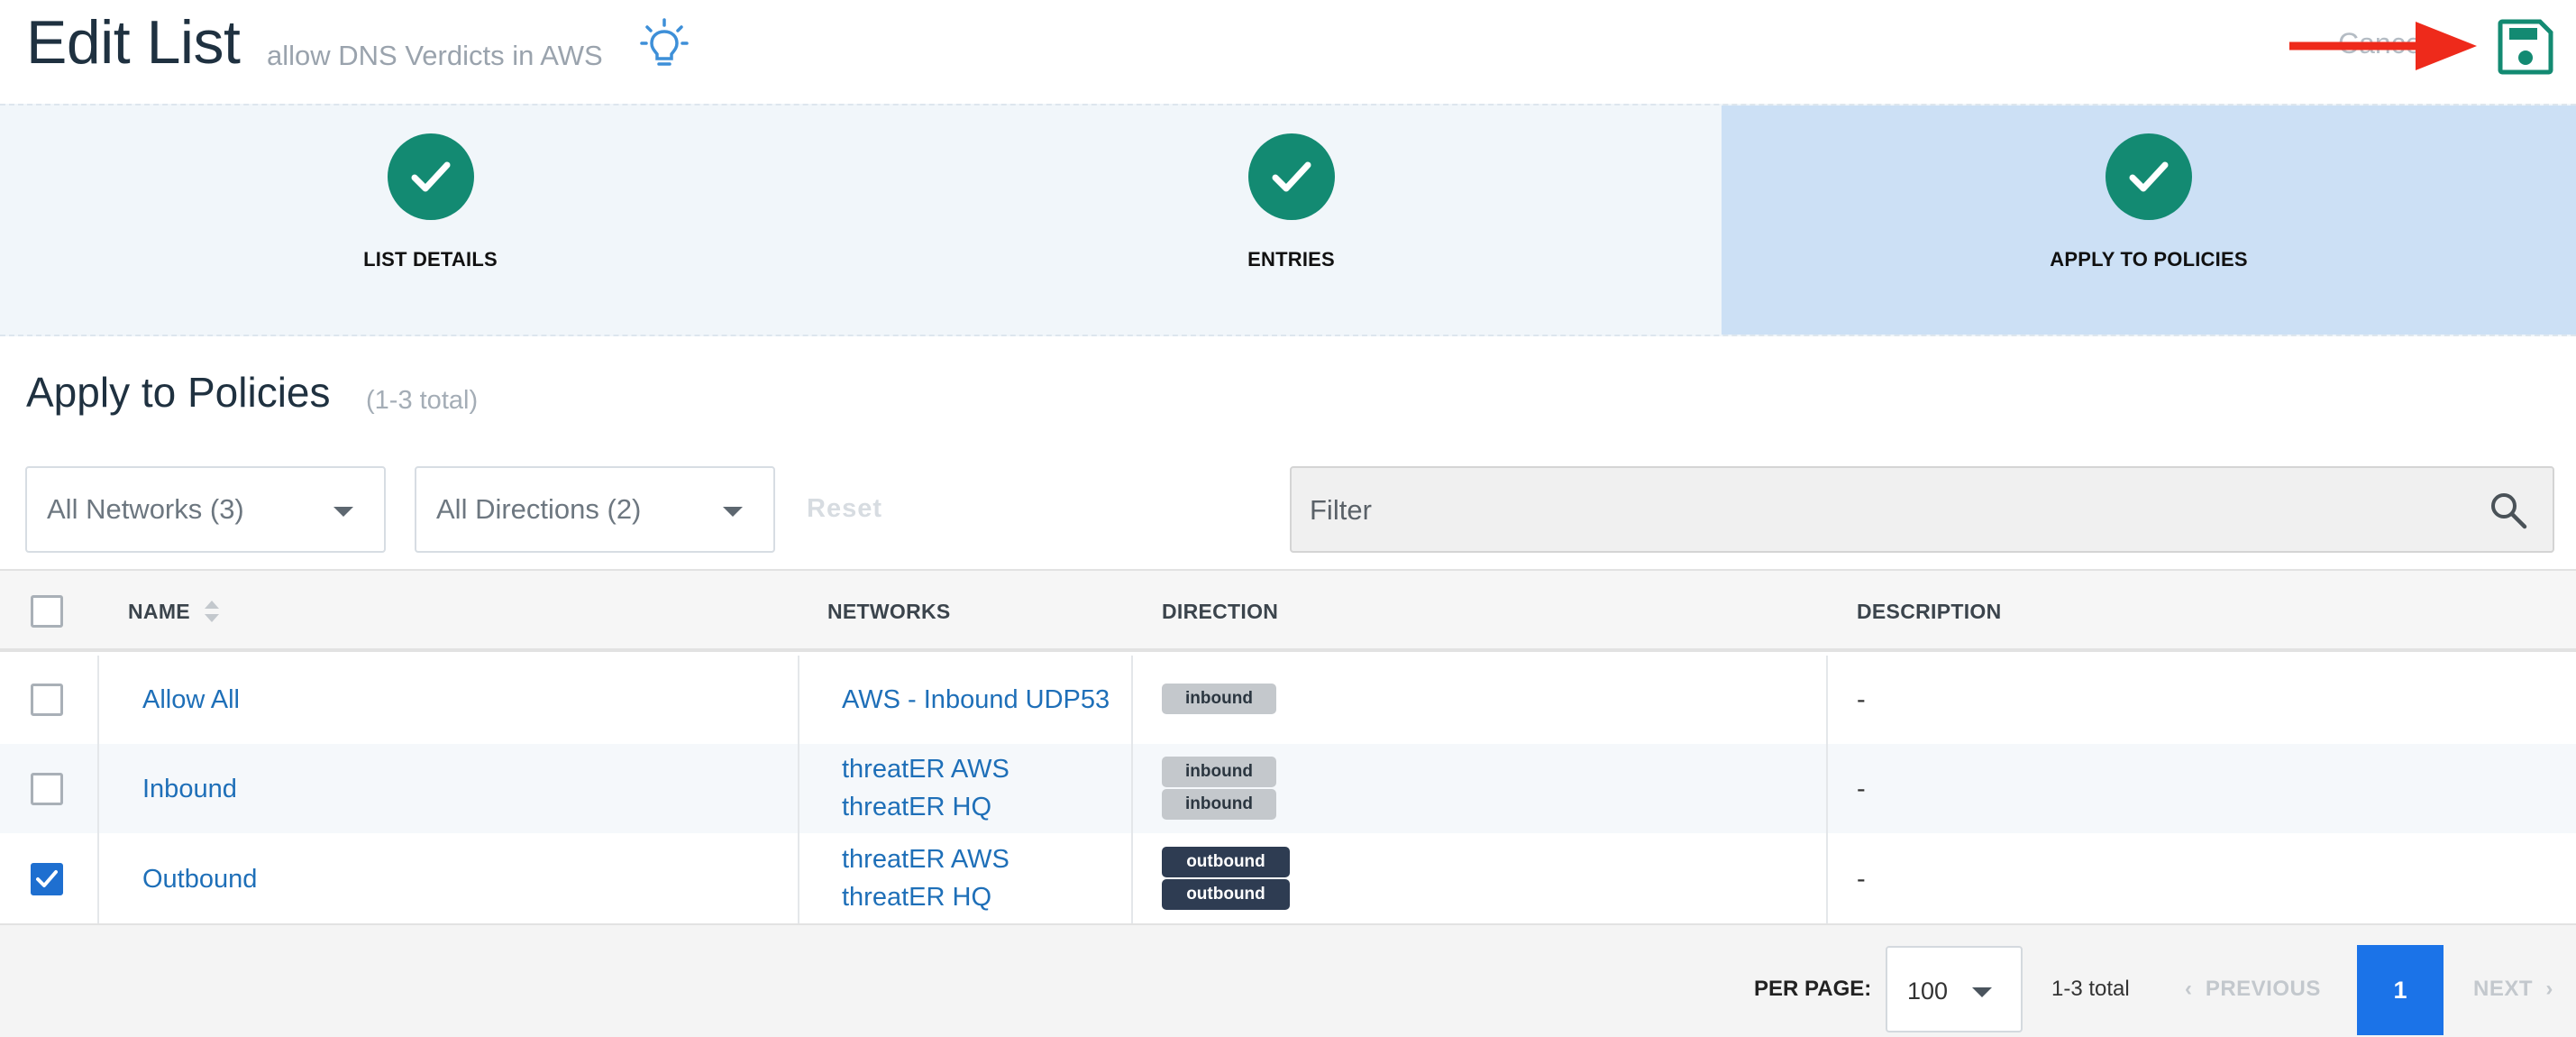  I want to click on column-header-direction: DIRECTION, so click(1220, 611).